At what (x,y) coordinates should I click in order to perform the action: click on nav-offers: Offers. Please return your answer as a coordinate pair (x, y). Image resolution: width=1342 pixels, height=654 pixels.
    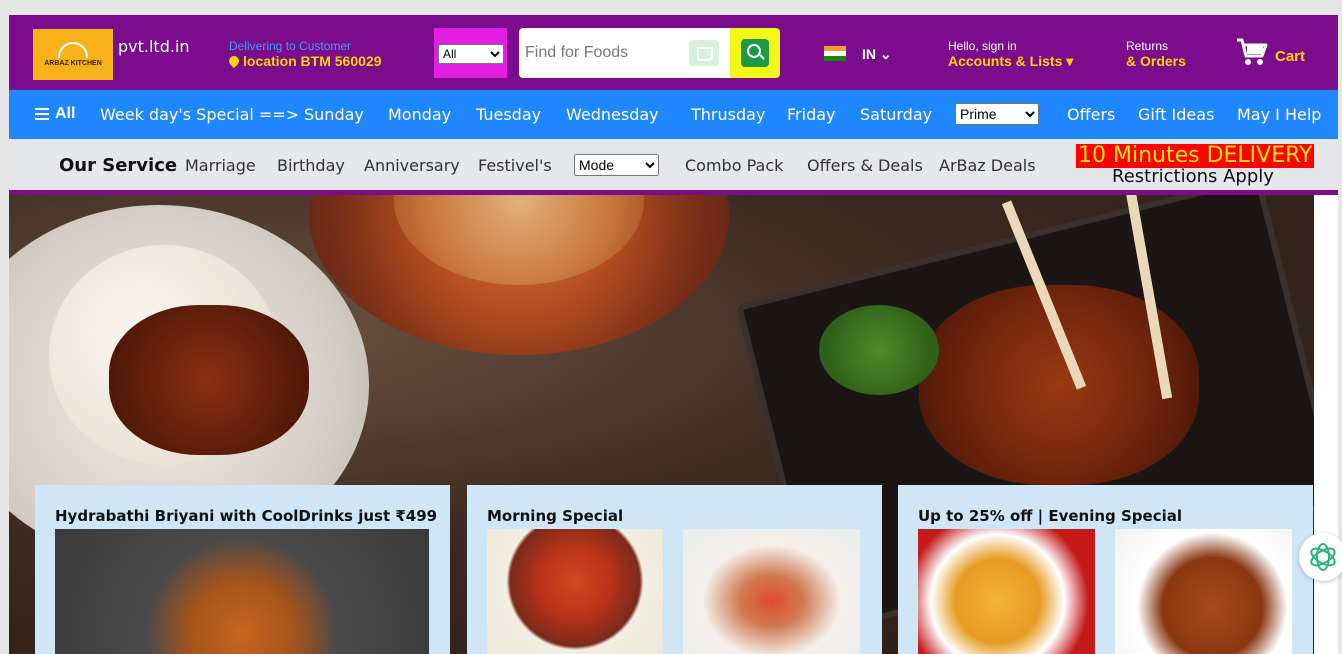
    Looking at the image, I should click on (1091, 114).